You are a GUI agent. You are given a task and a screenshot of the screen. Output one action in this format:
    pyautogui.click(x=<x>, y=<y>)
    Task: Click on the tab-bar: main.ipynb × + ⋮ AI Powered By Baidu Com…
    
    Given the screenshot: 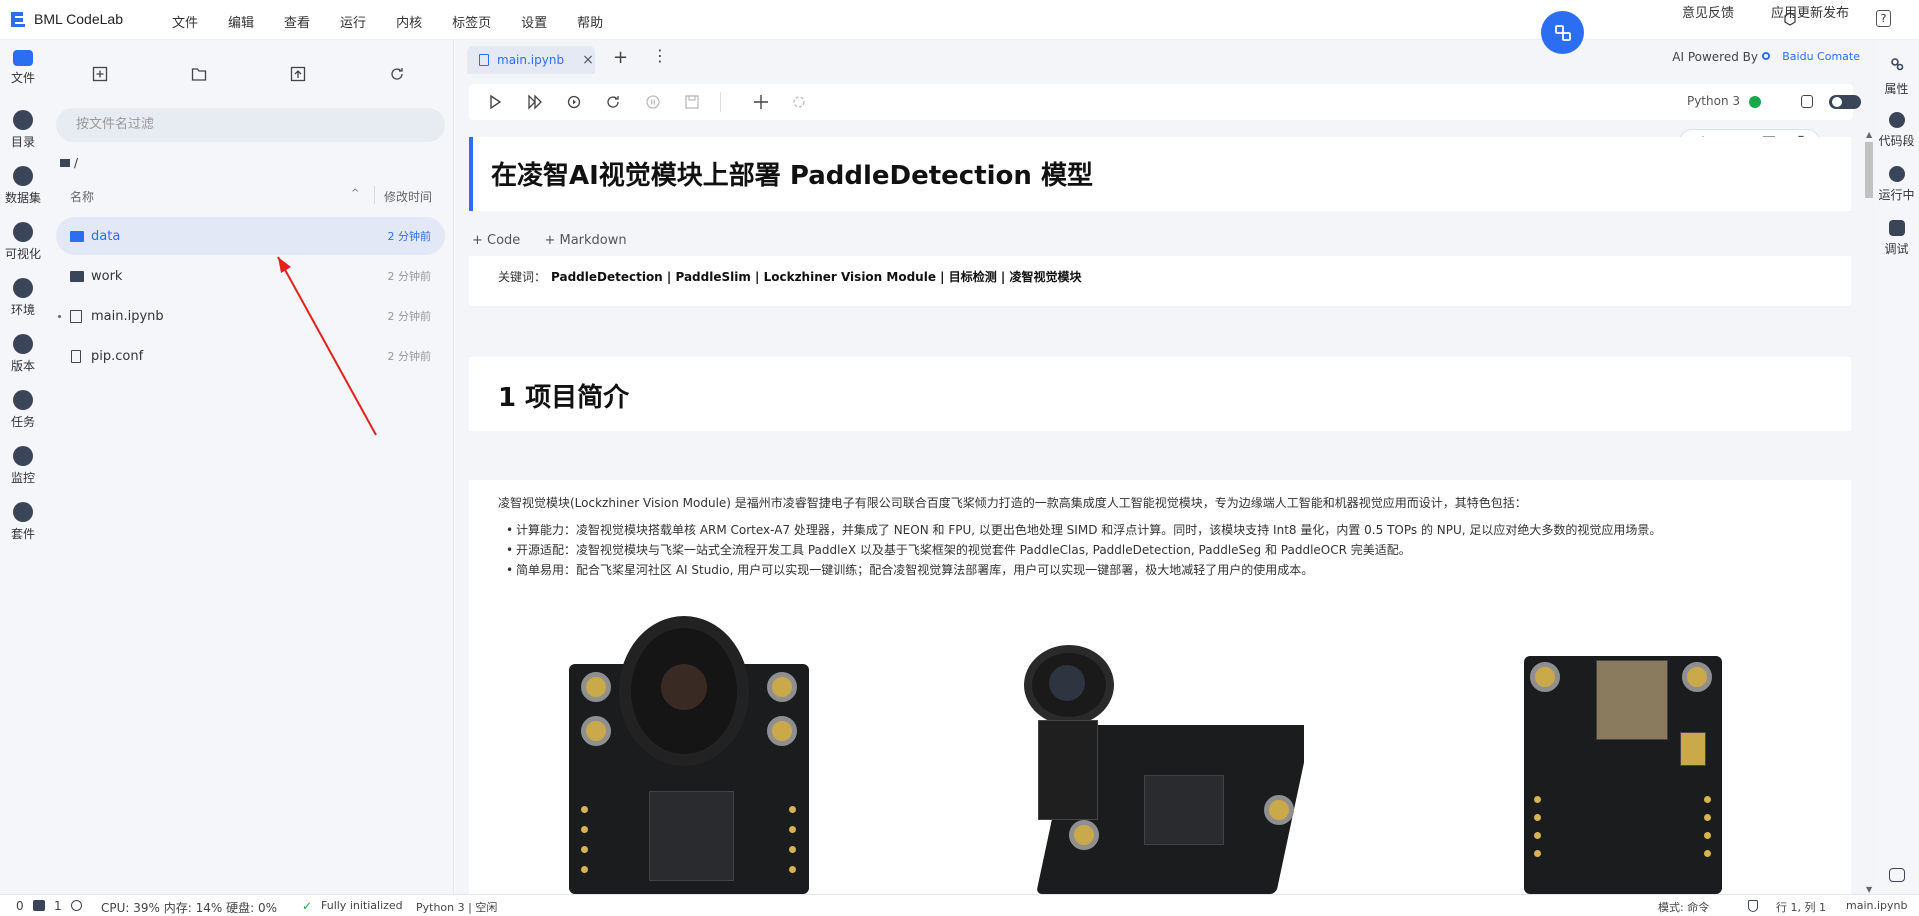 What is the action you would take?
    pyautogui.click(x=1164, y=58)
    